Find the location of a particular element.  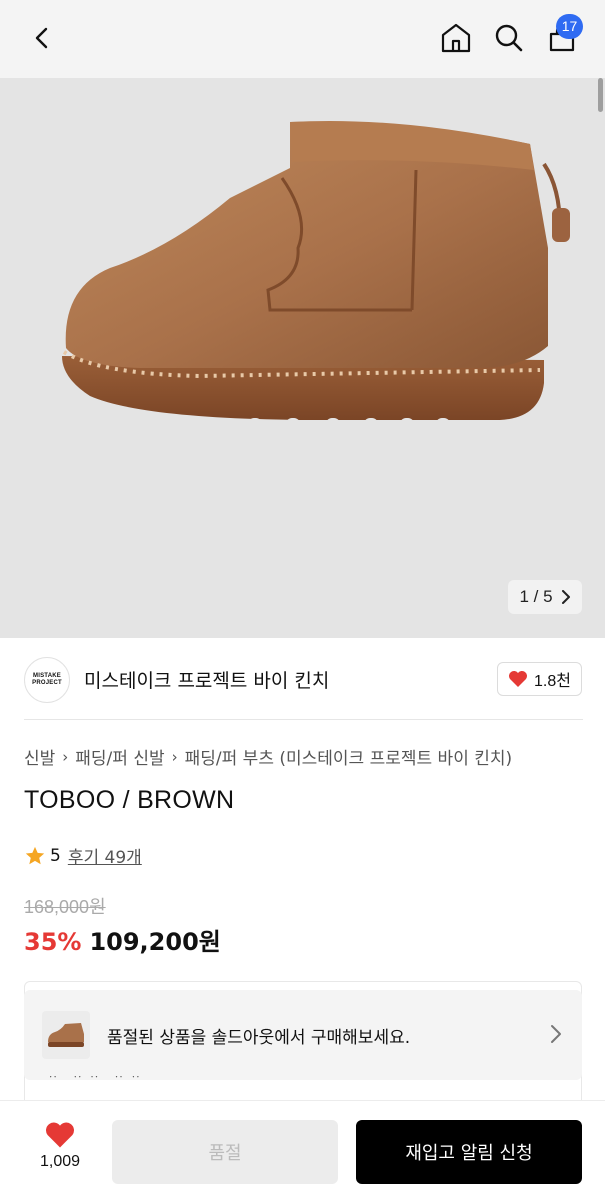

search-icon is located at coordinates (509, 38).